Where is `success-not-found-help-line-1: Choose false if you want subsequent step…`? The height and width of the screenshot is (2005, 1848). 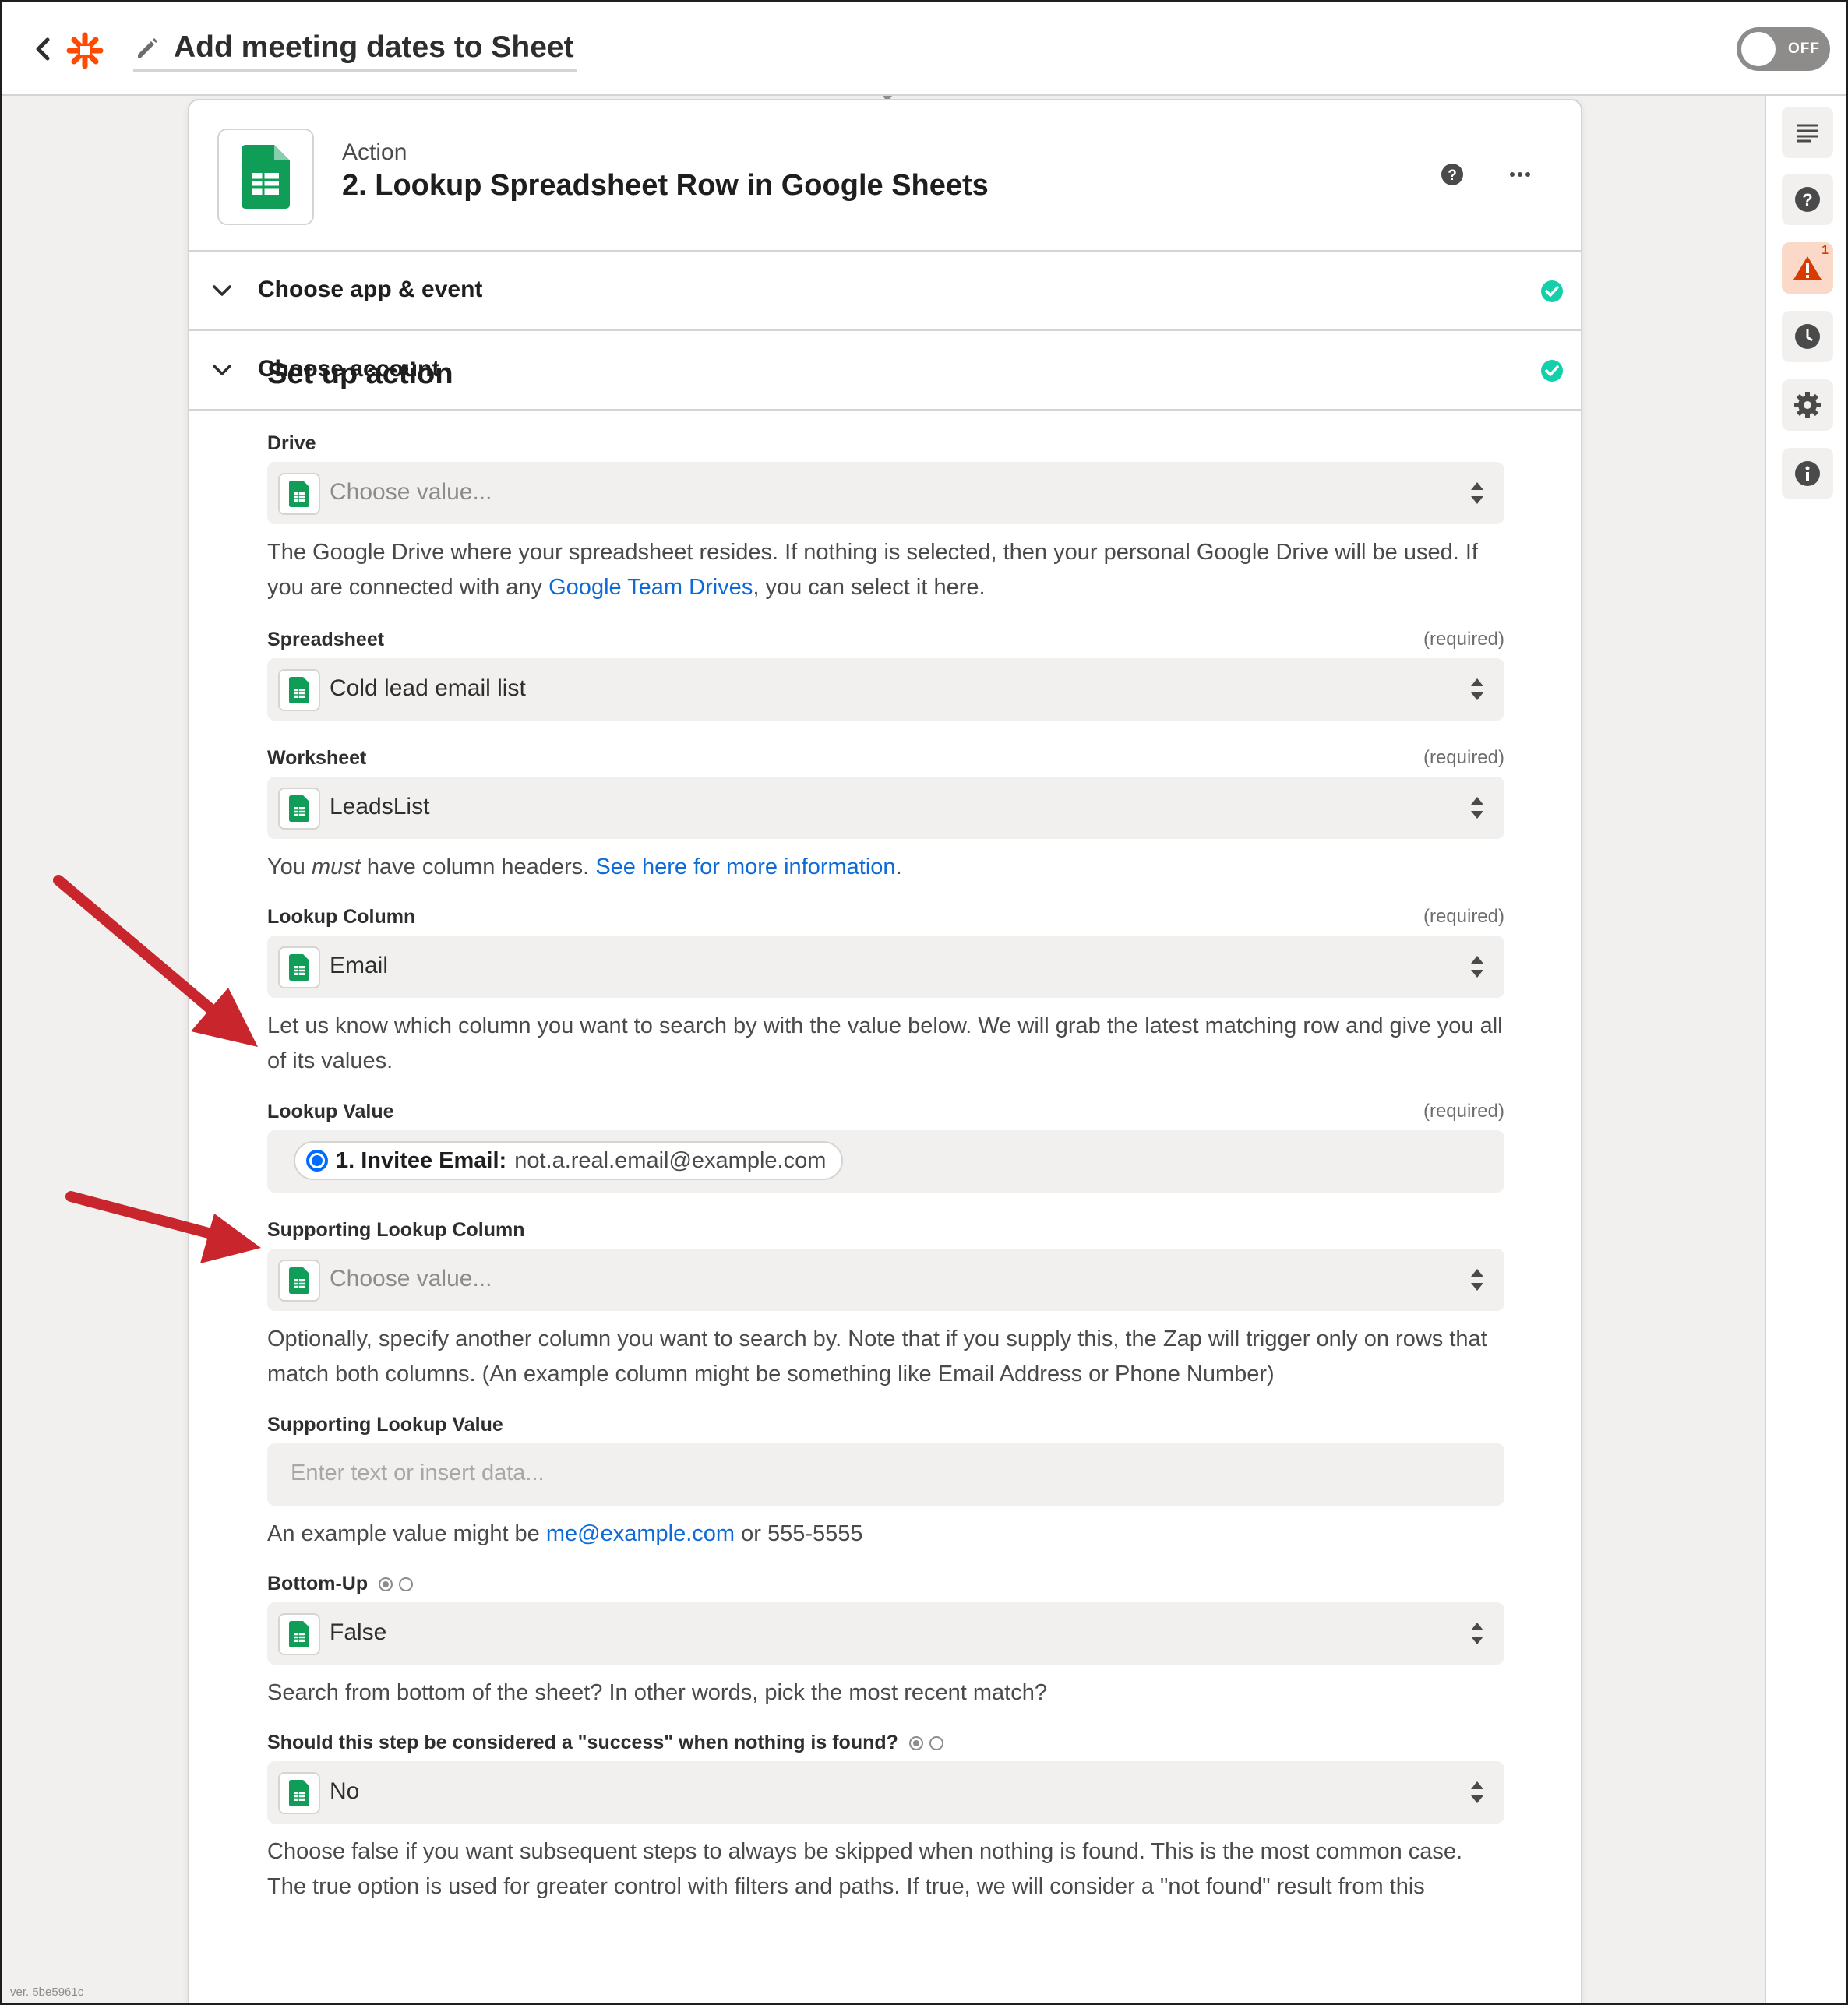
success-not-found-help-line-1: Choose false if you want subsequent step… is located at coordinates (865, 1852).